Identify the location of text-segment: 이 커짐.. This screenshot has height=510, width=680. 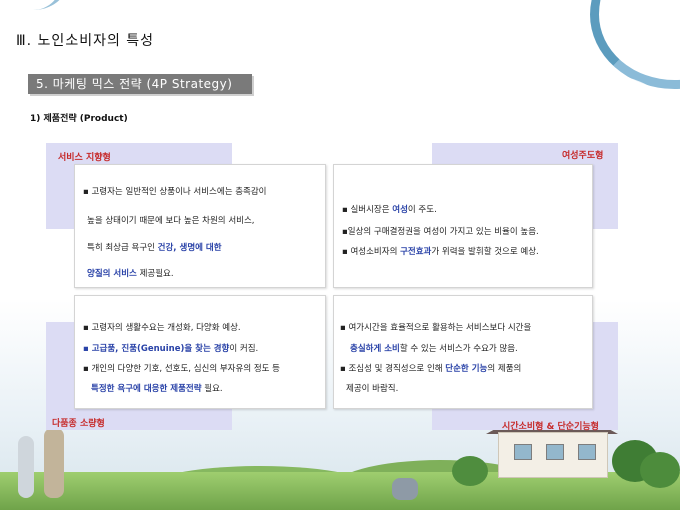
(244, 349).